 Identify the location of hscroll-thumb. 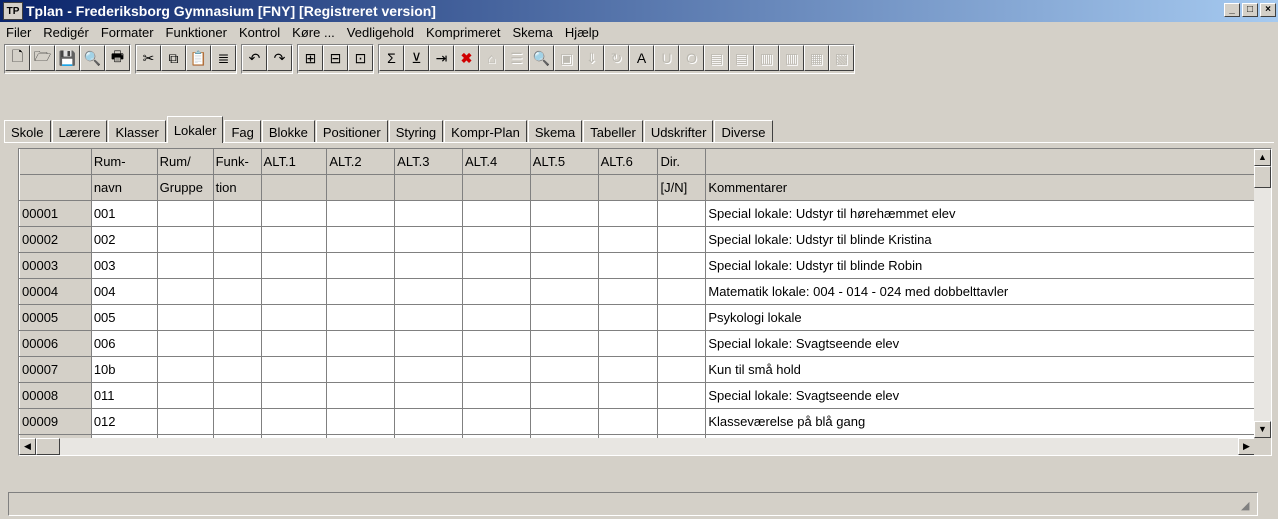
(48, 446).